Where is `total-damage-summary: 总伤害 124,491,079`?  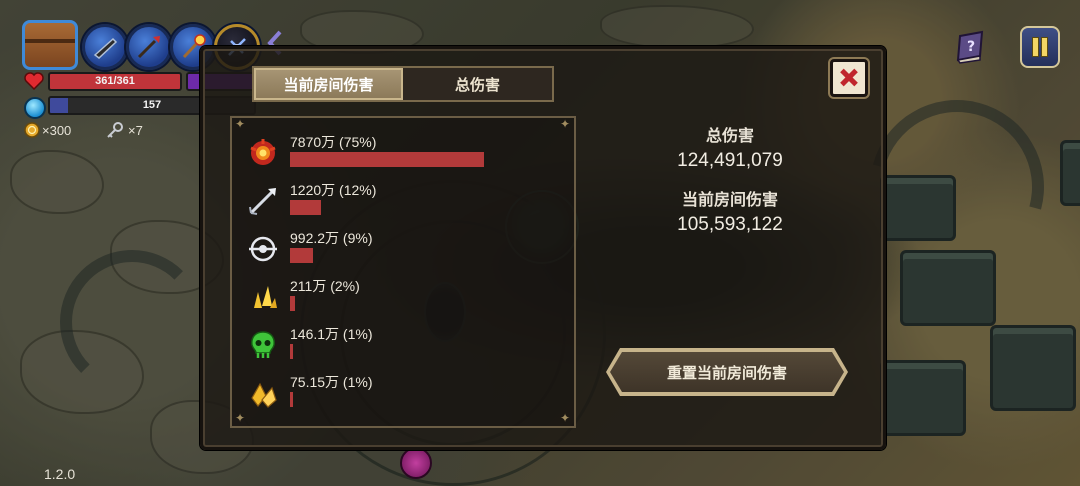
total-damage-summary: 总伤害 124,491,079 is located at coordinates (730, 147).